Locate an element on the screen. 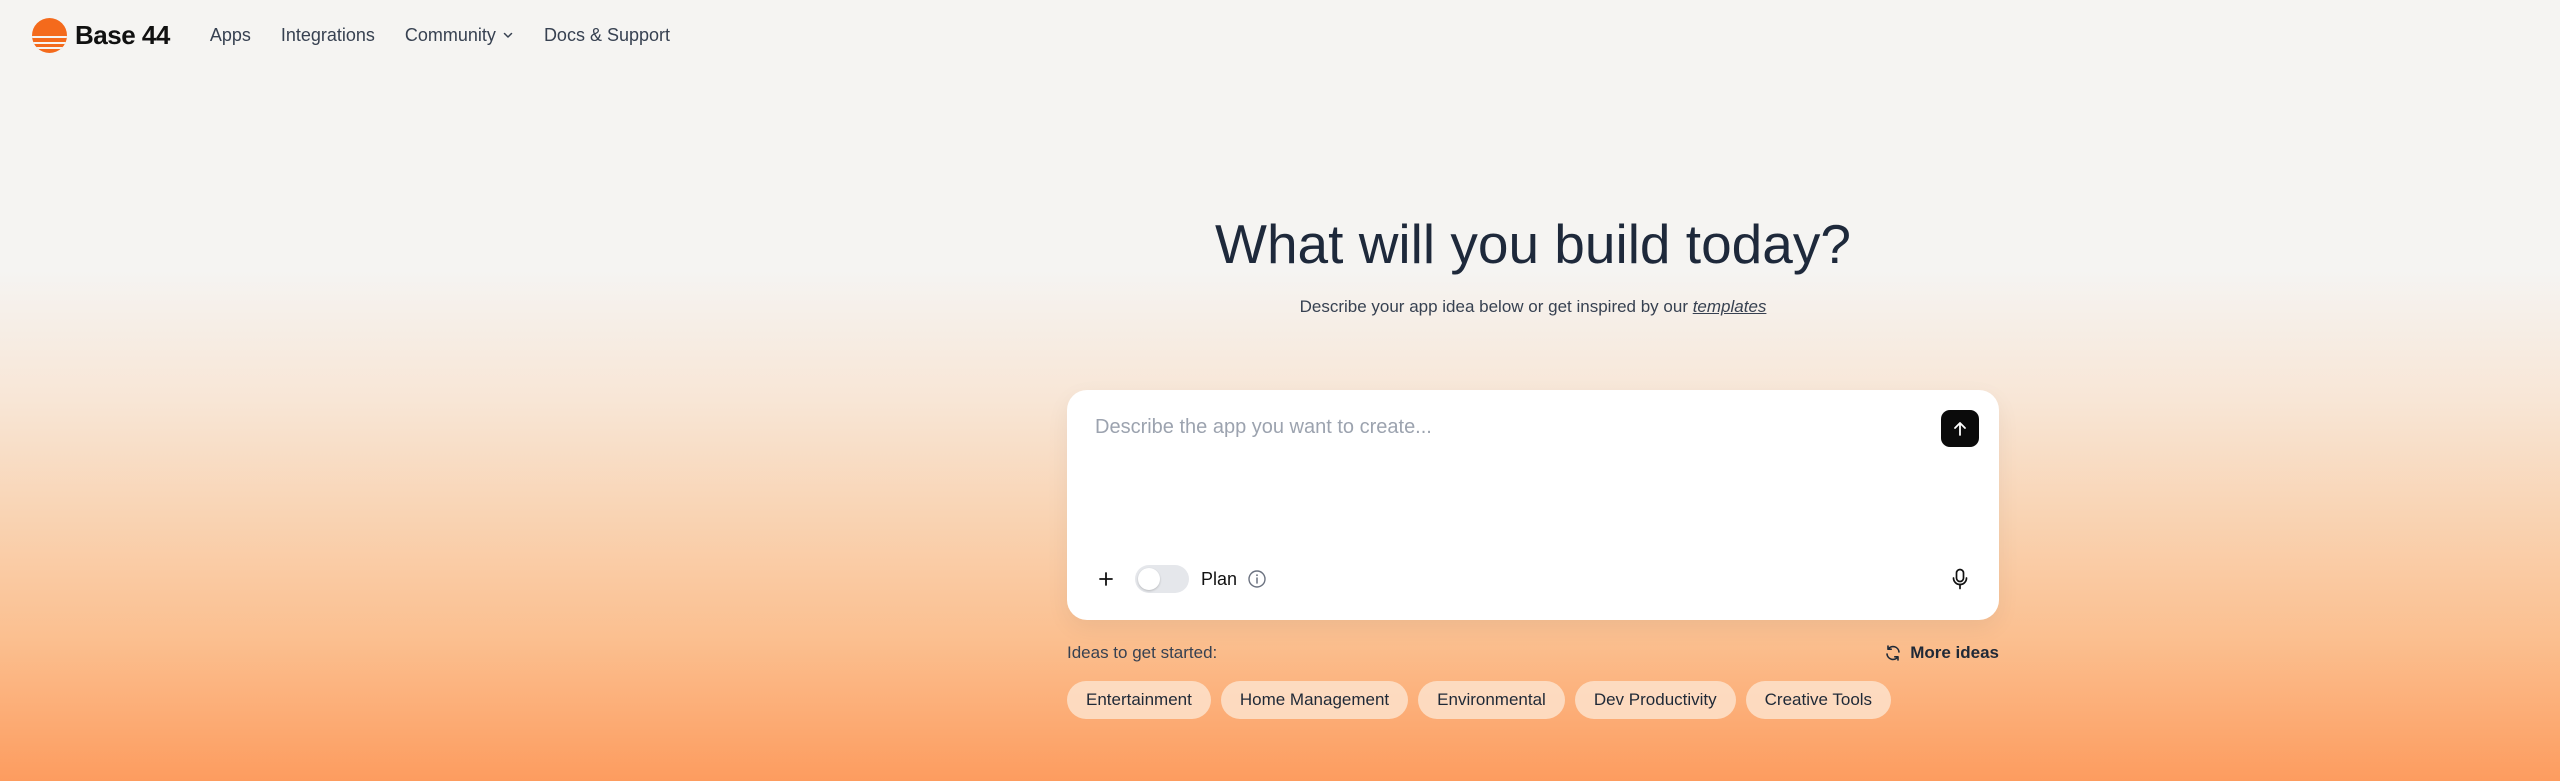 The height and width of the screenshot is (781, 2560). chevron-down-icon is located at coordinates (508, 35).